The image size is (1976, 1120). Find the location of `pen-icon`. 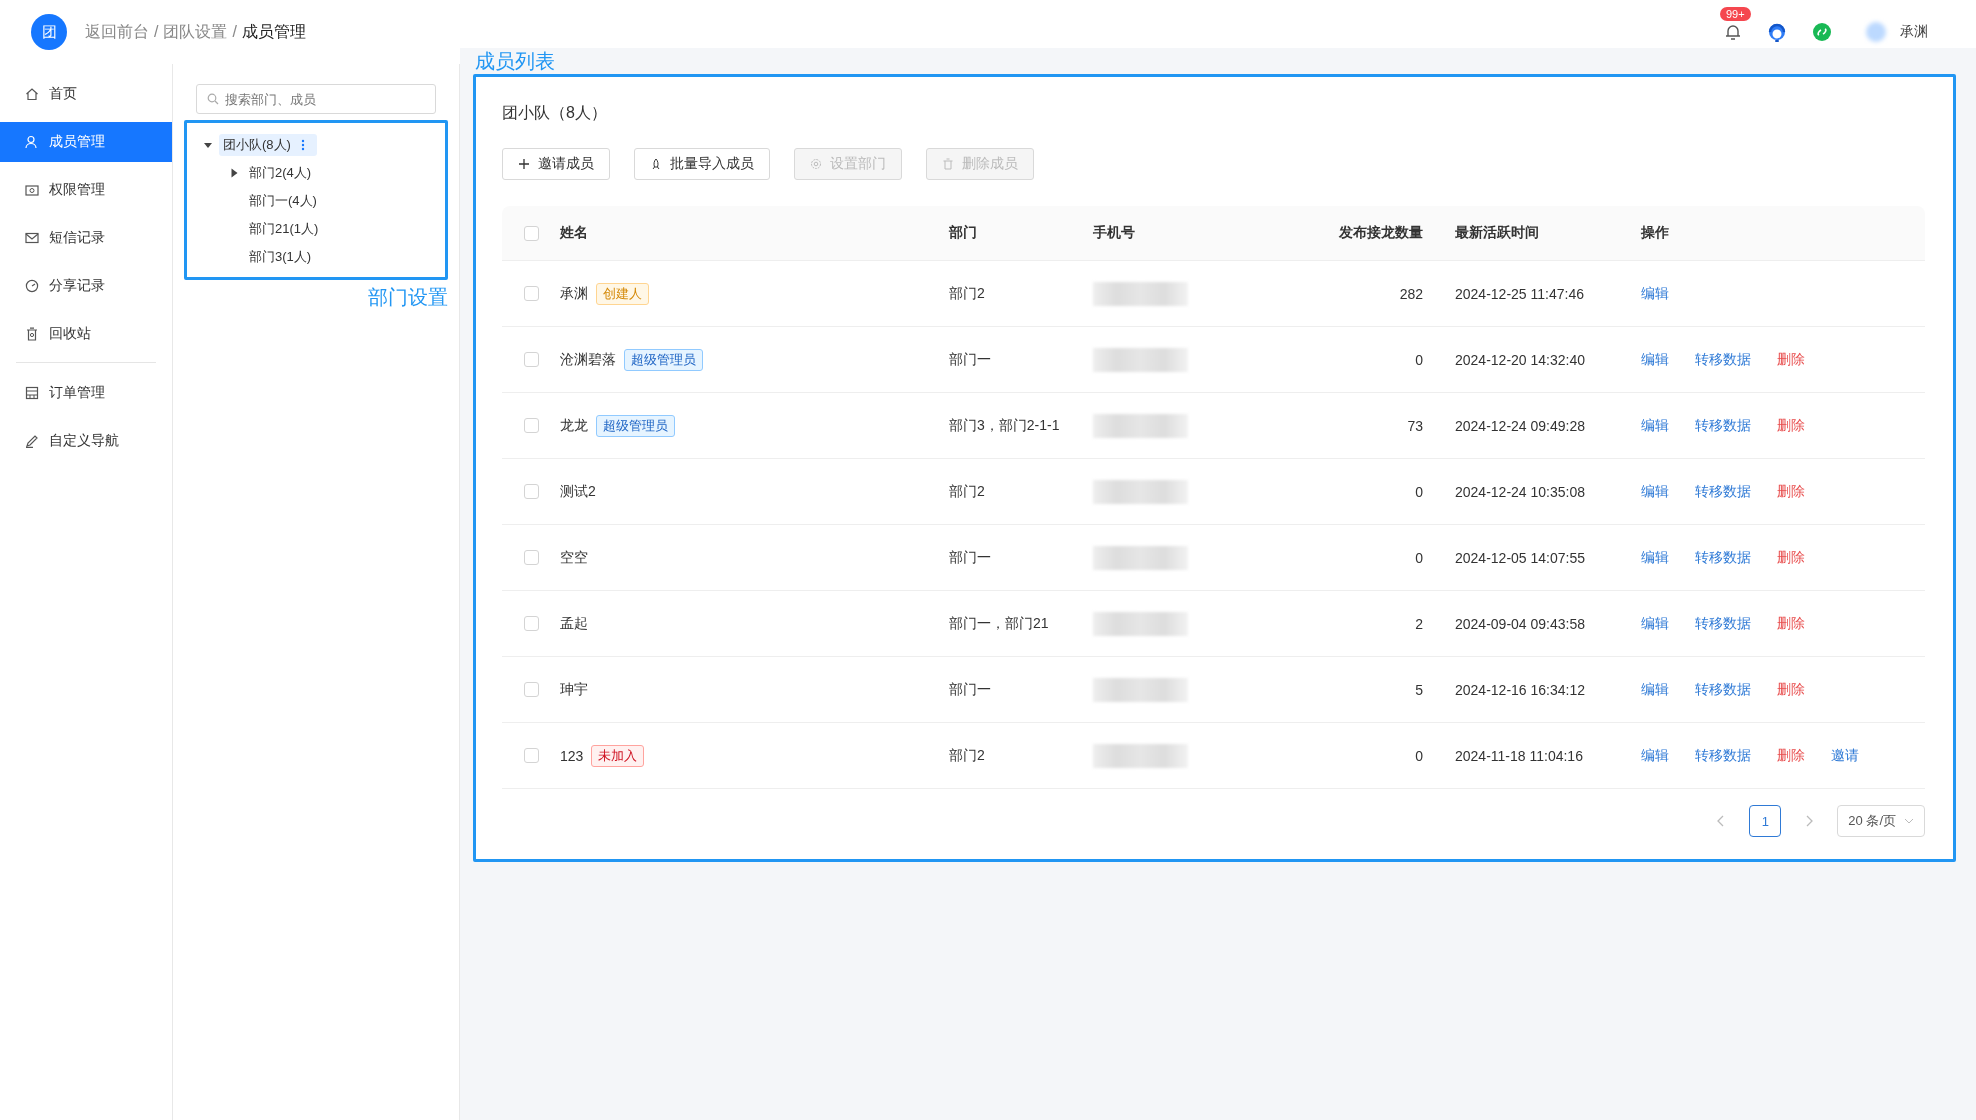

pen-icon is located at coordinates (32, 441).